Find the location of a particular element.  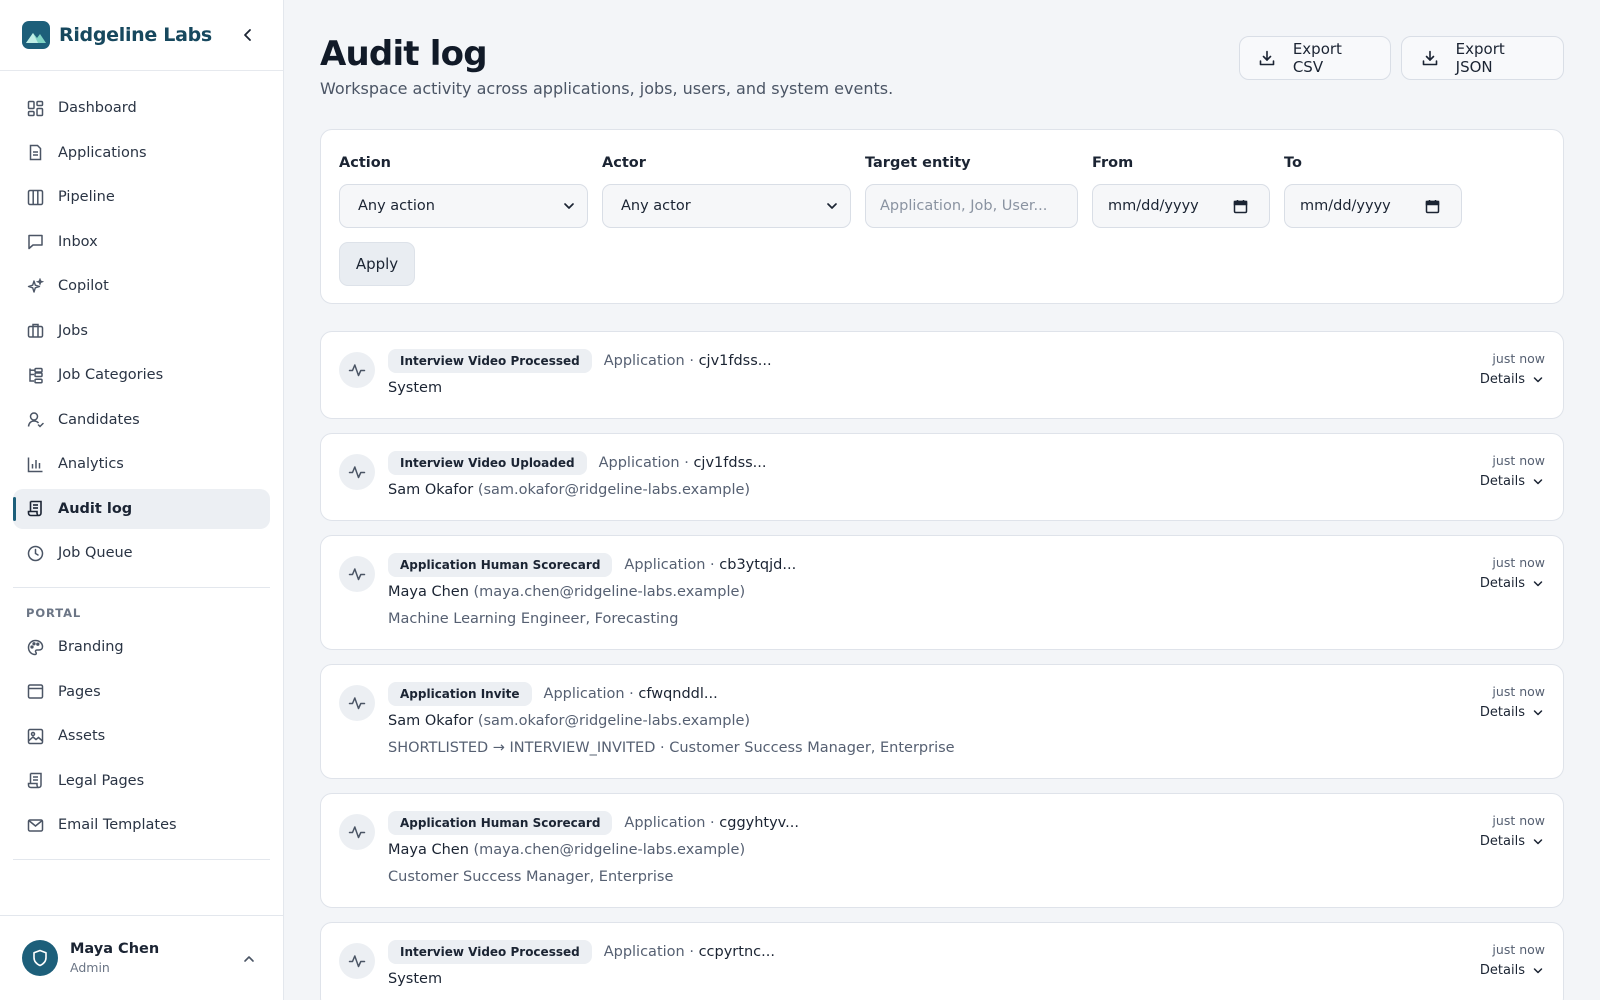

sidebar-item-inbox: Inbox is located at coordinates (141, 242).